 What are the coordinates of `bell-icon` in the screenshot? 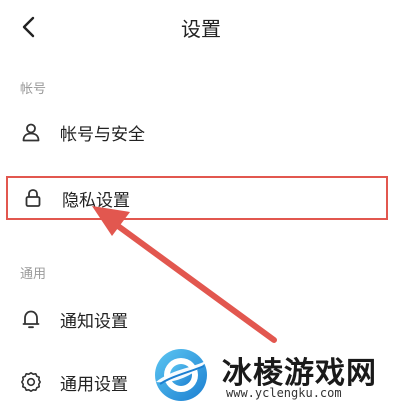 It's located at (31, 319).